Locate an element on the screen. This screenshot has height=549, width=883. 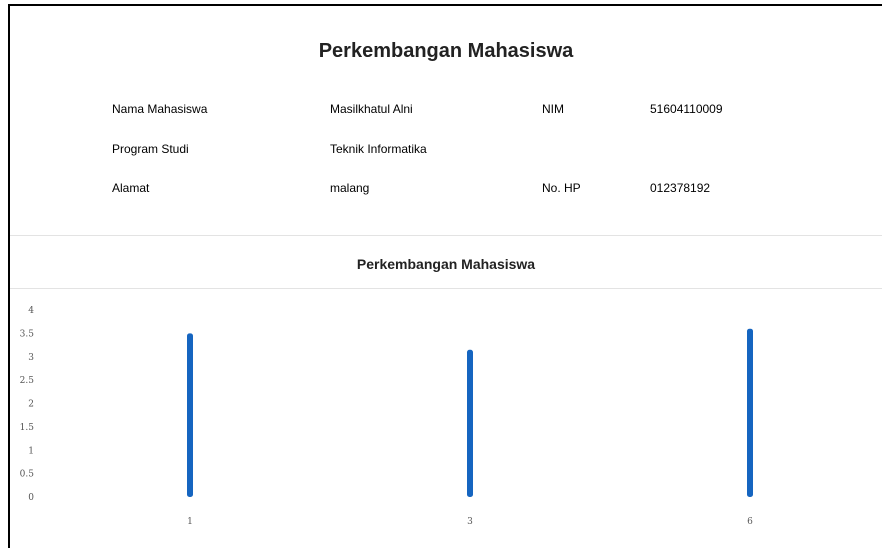
nim-value: 51604110009 is located at coordinates (686, 109).